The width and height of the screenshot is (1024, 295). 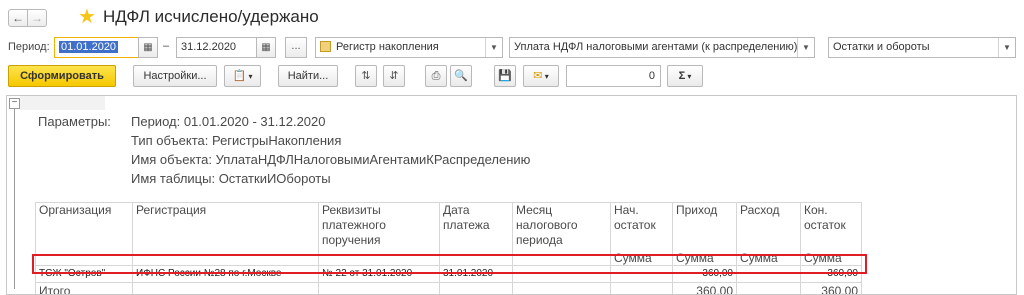 What do you see at coordinates (641, 274) in the screenshot?
I see `cell-opening-balance` at bounding box center [641, 274].